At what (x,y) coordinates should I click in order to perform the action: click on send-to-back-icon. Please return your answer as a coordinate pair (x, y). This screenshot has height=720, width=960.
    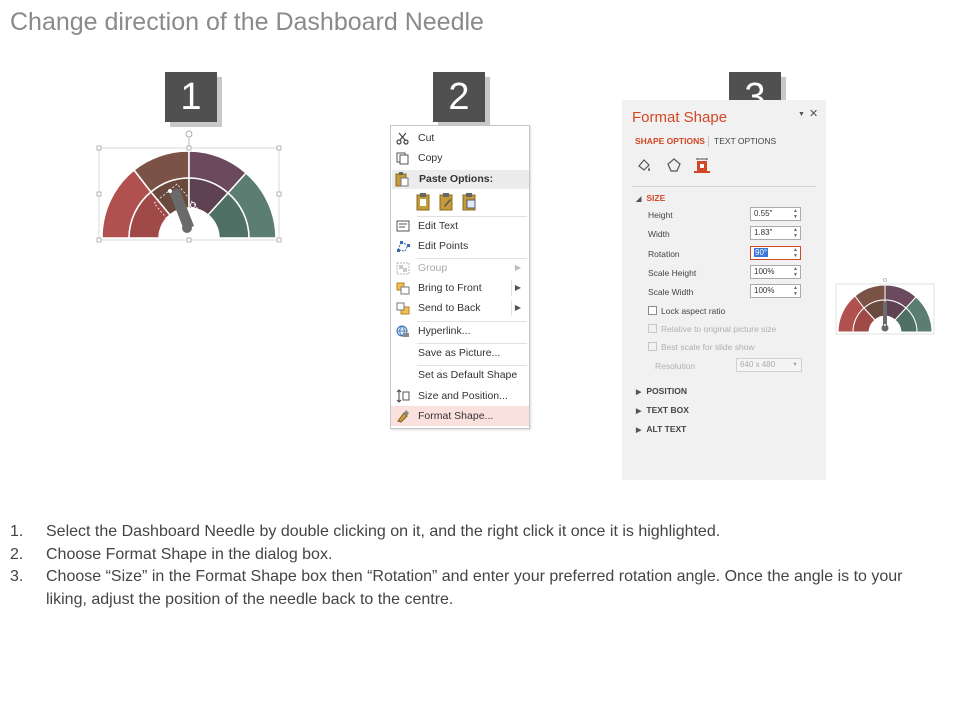
    Looking at the image, I should click on (402, 308).